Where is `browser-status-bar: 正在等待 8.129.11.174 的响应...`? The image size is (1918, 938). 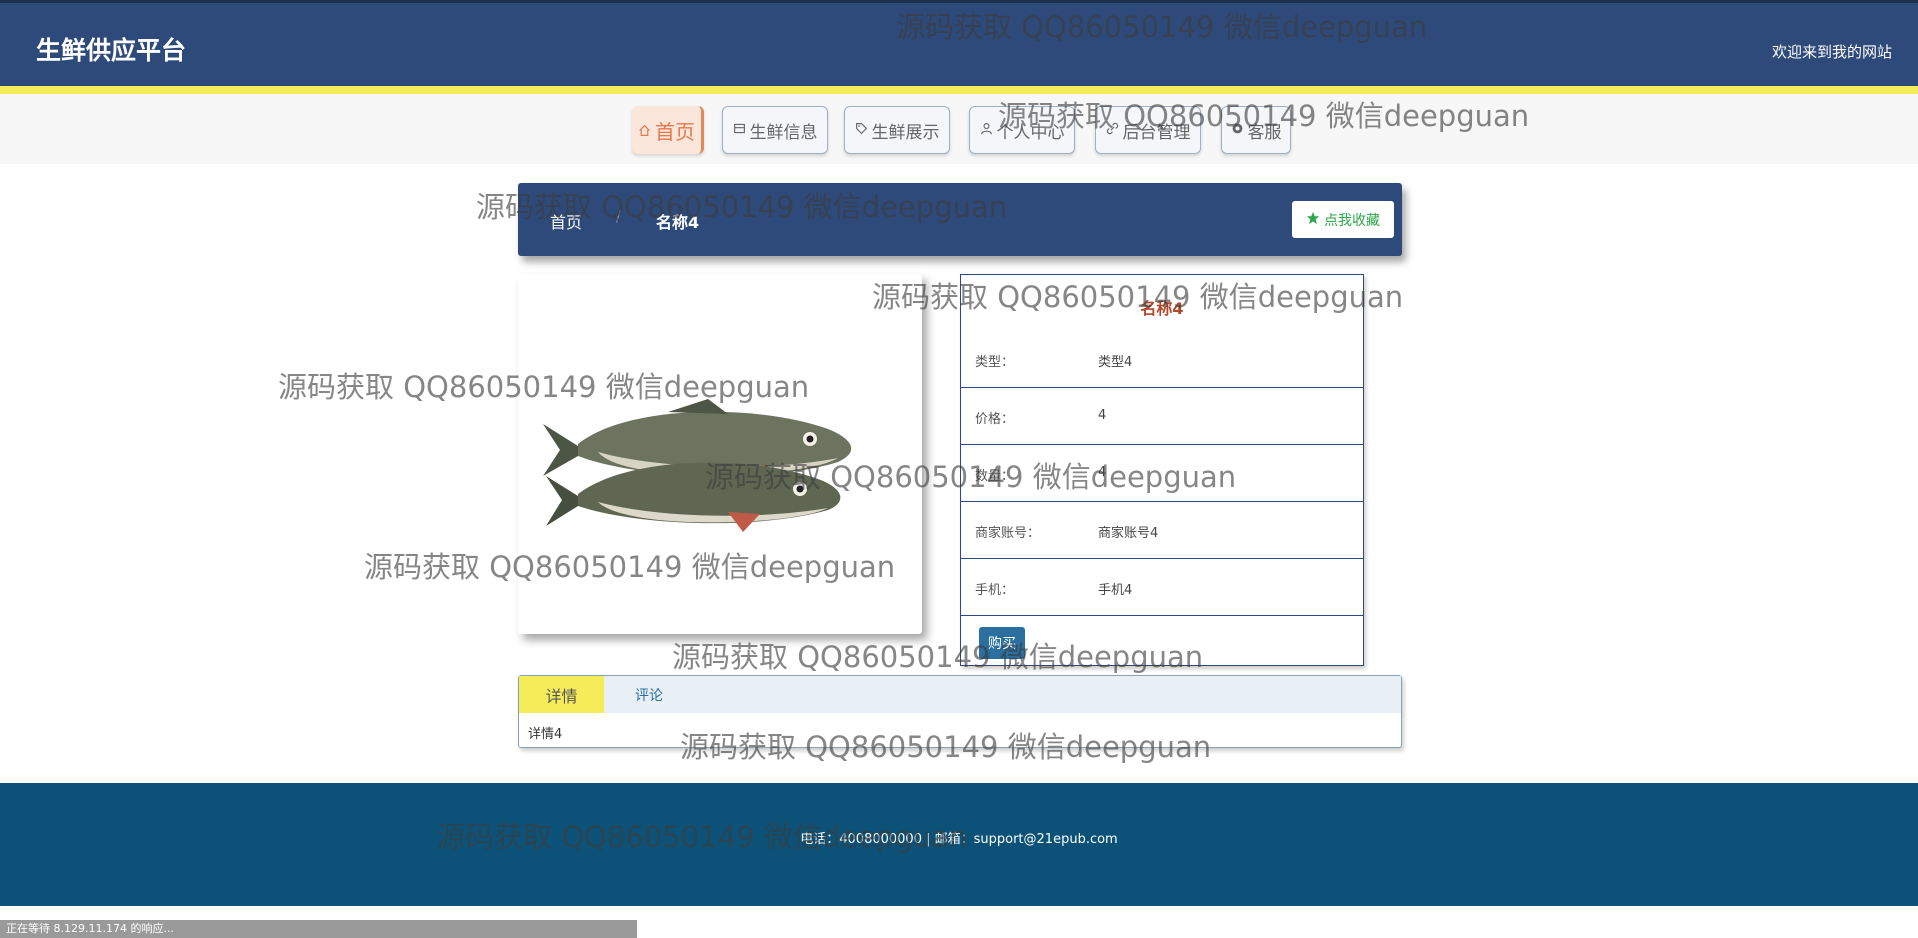
browser-status-bar: 正在等待 8.129.11.174 的响应... is located at coordinates (318, 929).